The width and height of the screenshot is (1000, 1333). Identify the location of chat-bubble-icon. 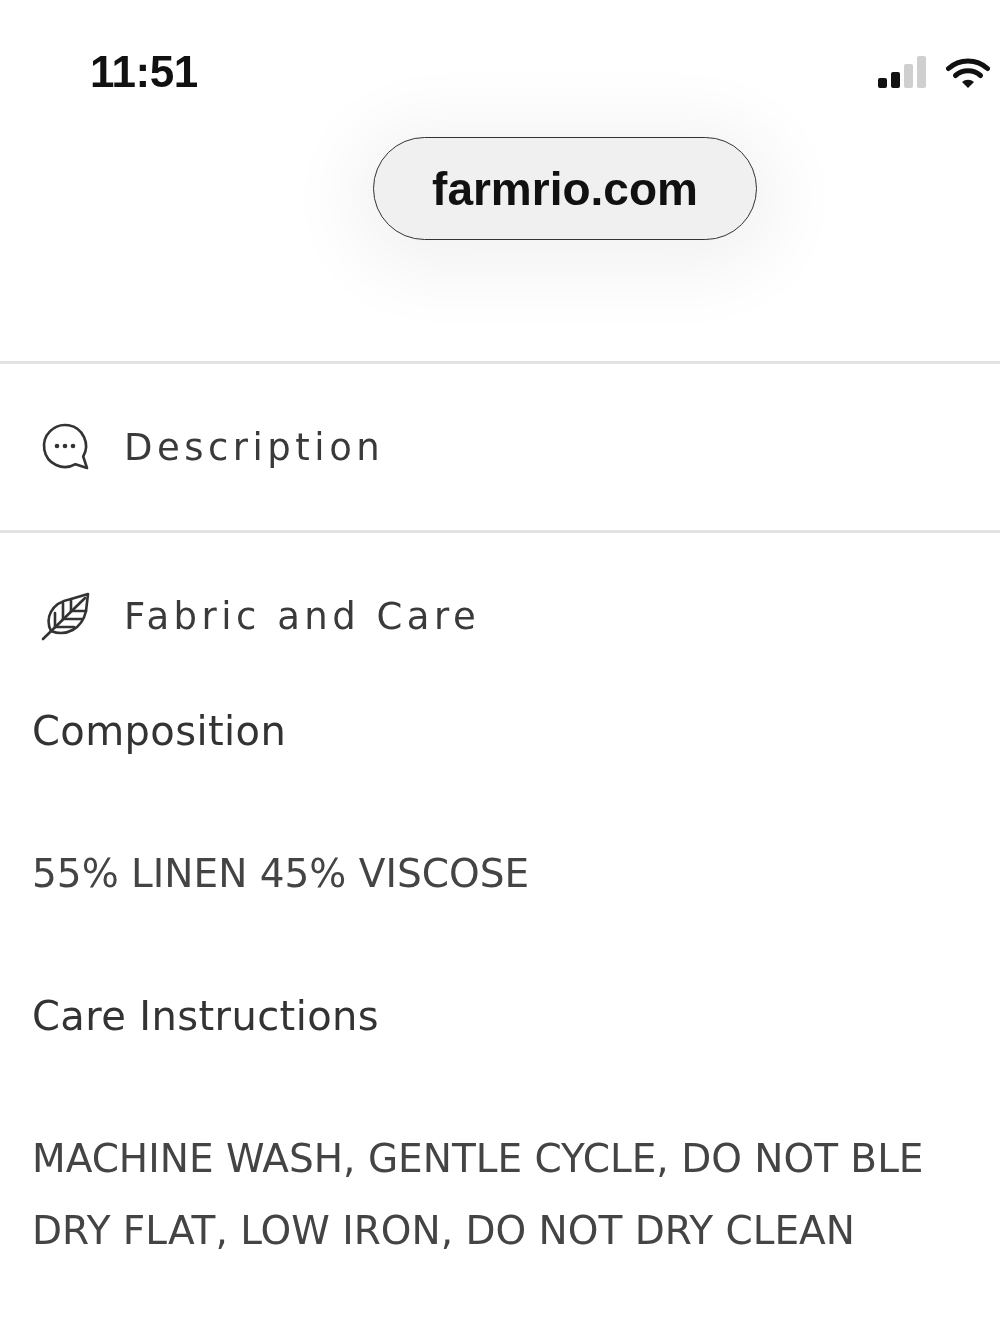
(66, 447).